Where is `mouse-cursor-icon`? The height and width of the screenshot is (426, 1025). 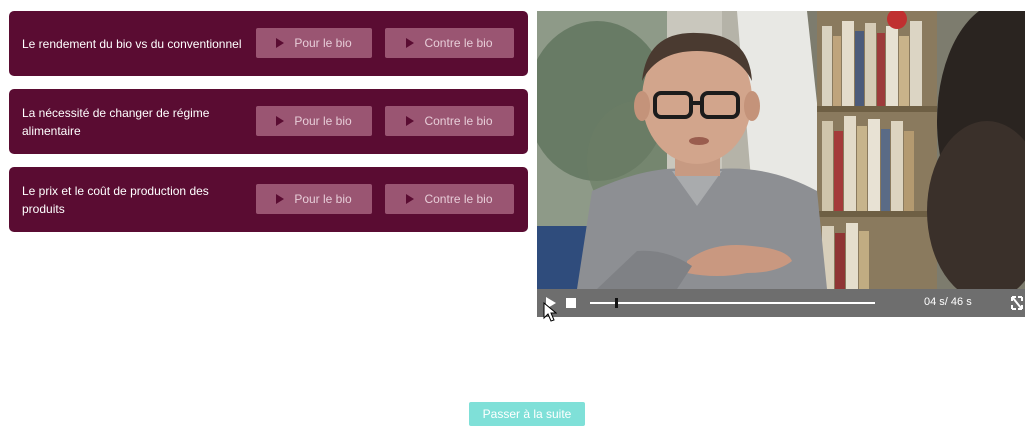
mouse-cursor-icon is located at coordinates (550, 312).